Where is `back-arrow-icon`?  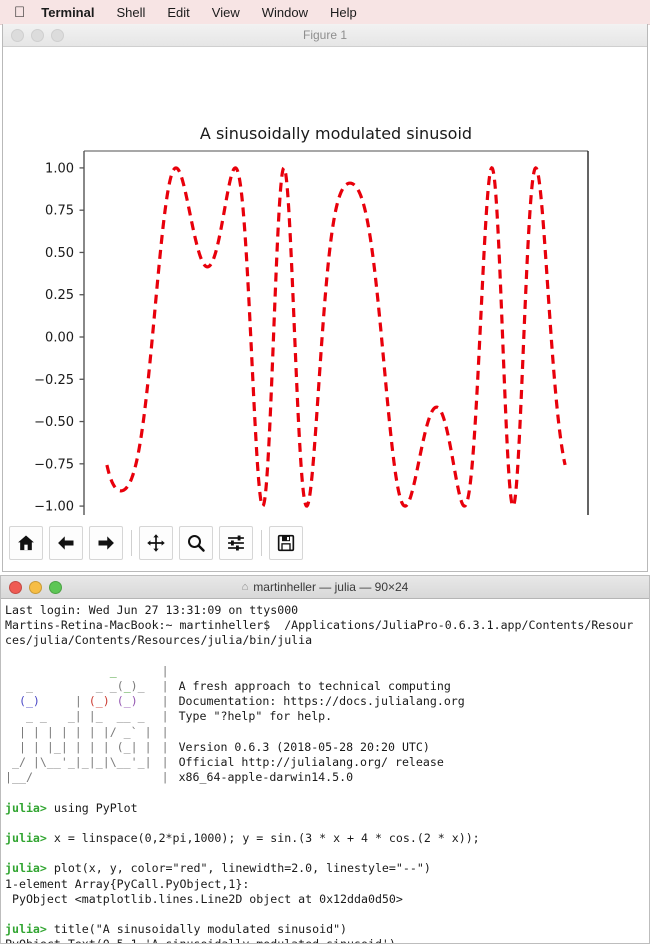 back-arrow-icon is located at coordinates (66, 543).